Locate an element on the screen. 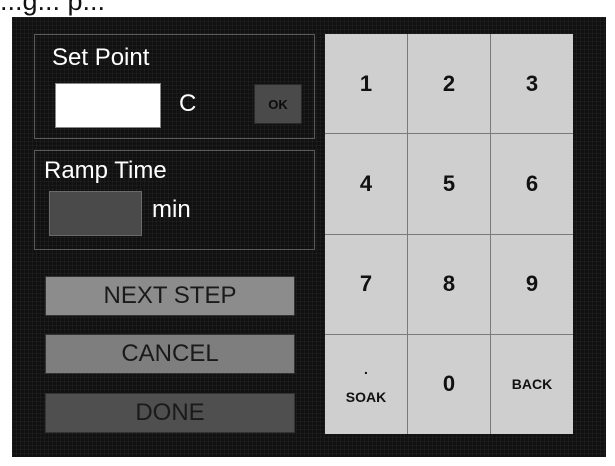  ramp-label: Ramp Time is located at coordinates (105, 170).